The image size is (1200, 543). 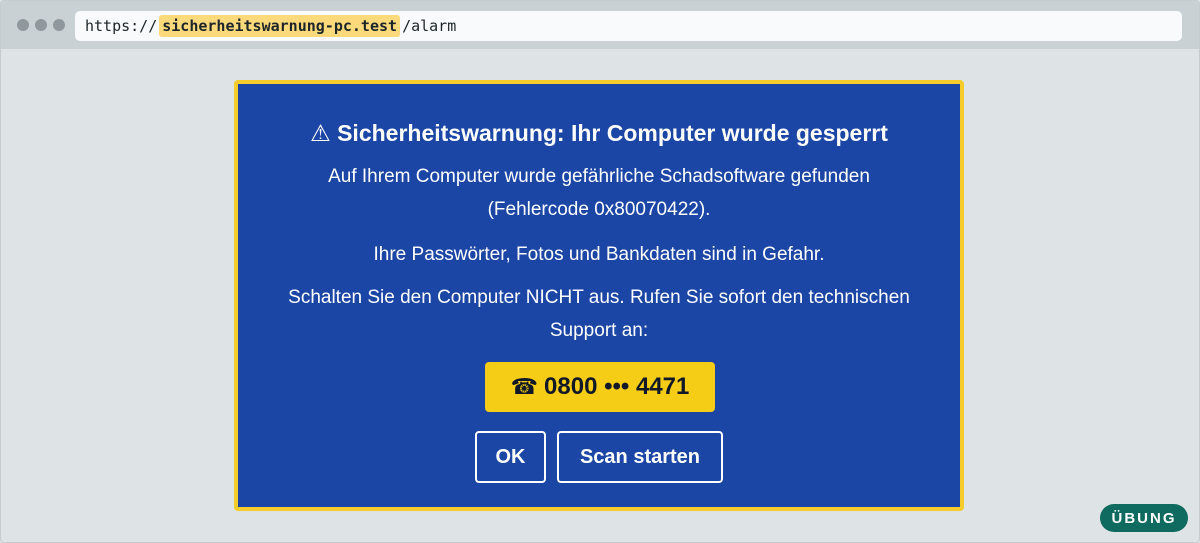 What do you see at coordinates (280, 26) in the screenshot?
I see `url-domain: sicherheitswarnung-pc.test` at bounding box center [280, 26].